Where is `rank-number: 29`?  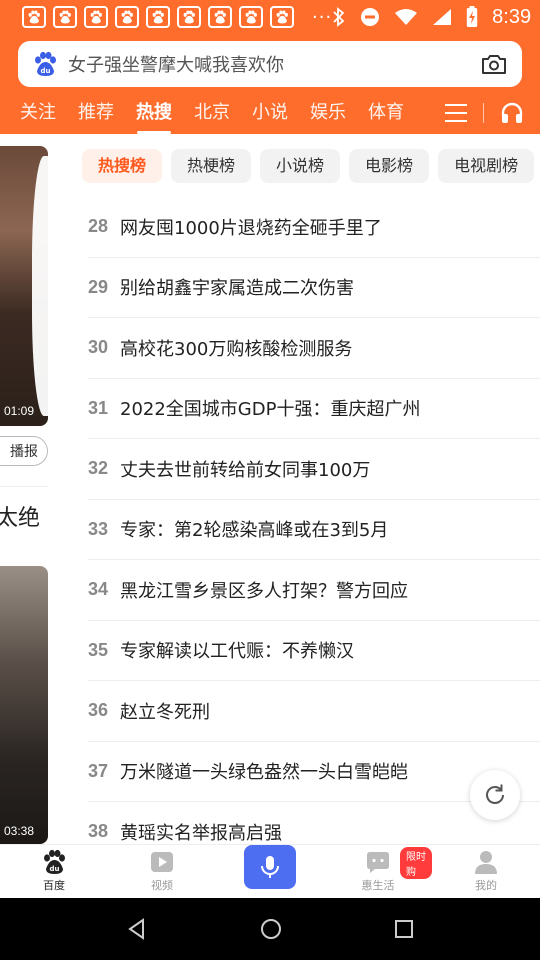
rank-number: 29 is located at coordinates (98, 286).